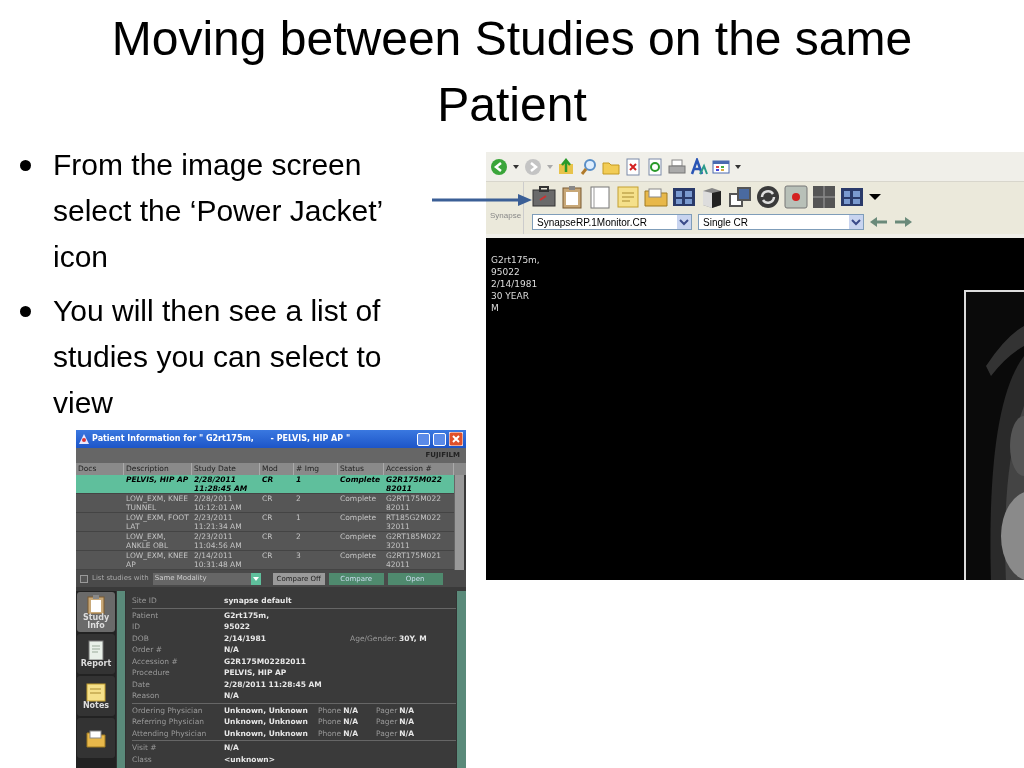 The width and height of the screenshot is (1024, 768). Describe the element at coordinates (506, 216) in the screenshot. I see `toolbar-label: Synapse` at that location.